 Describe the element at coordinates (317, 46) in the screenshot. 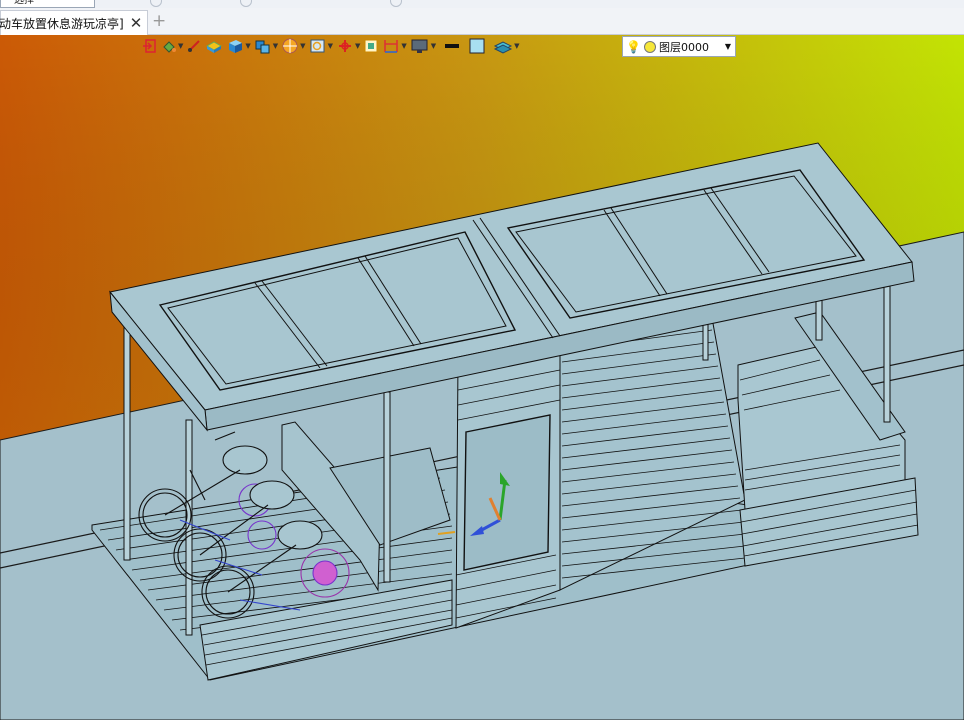

I see `zoom-view-icon` at that location.